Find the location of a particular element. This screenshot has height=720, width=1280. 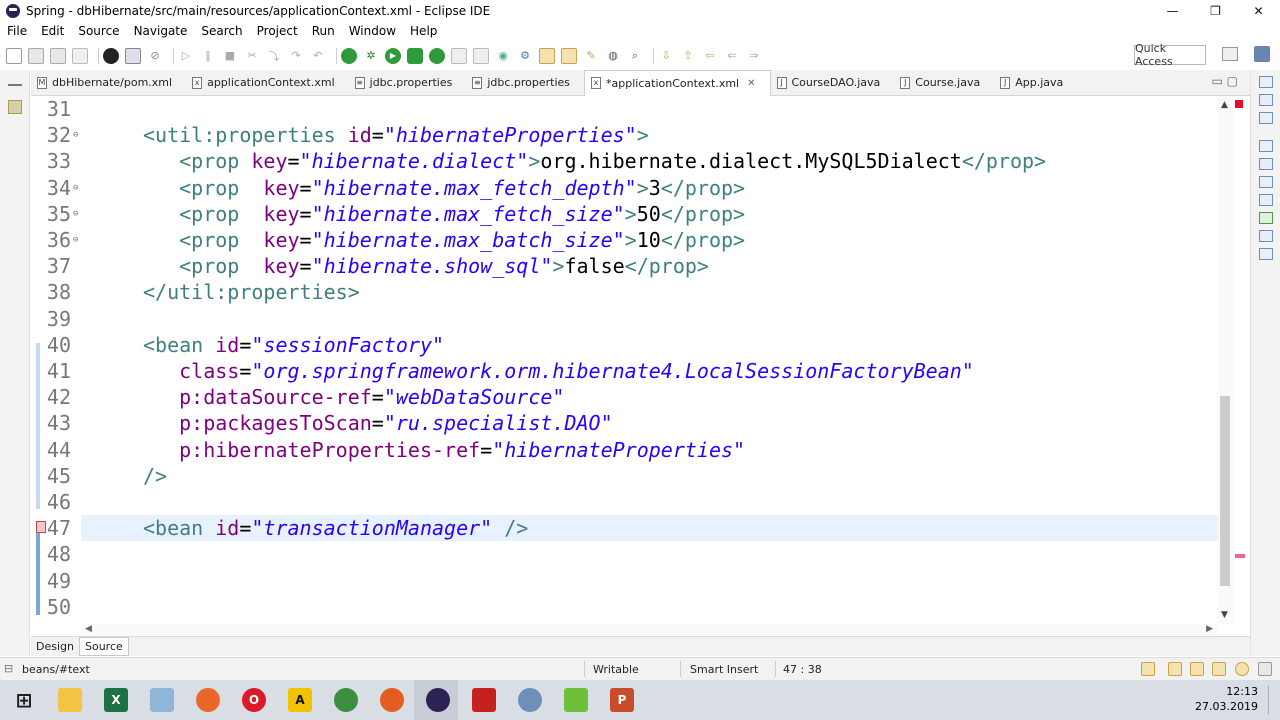

menu-search: Search is located at coordinates (221, 31).